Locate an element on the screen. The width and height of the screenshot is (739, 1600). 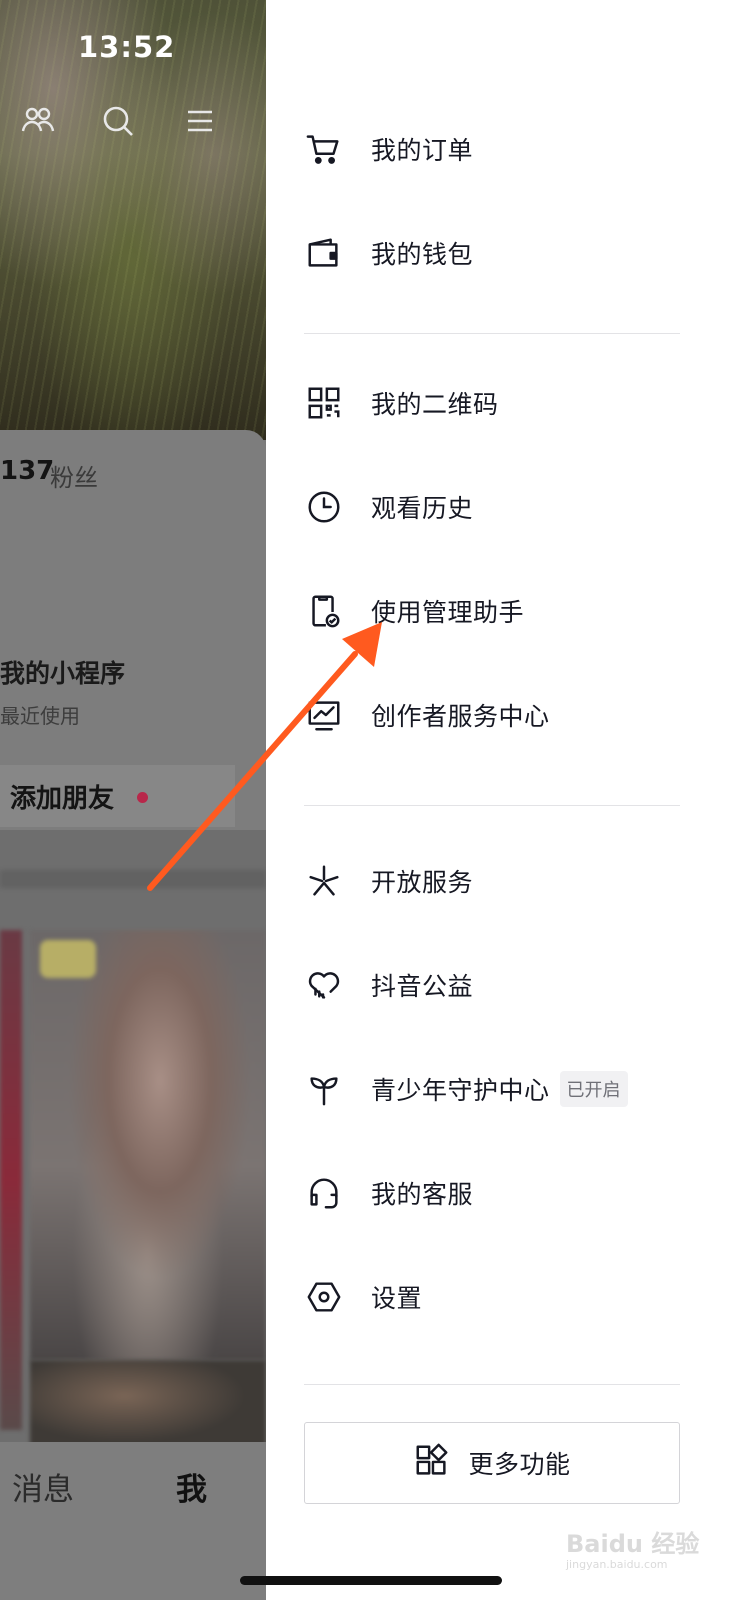
menu-item-label: 使用管理助手 is located at coordinates (448, 612).